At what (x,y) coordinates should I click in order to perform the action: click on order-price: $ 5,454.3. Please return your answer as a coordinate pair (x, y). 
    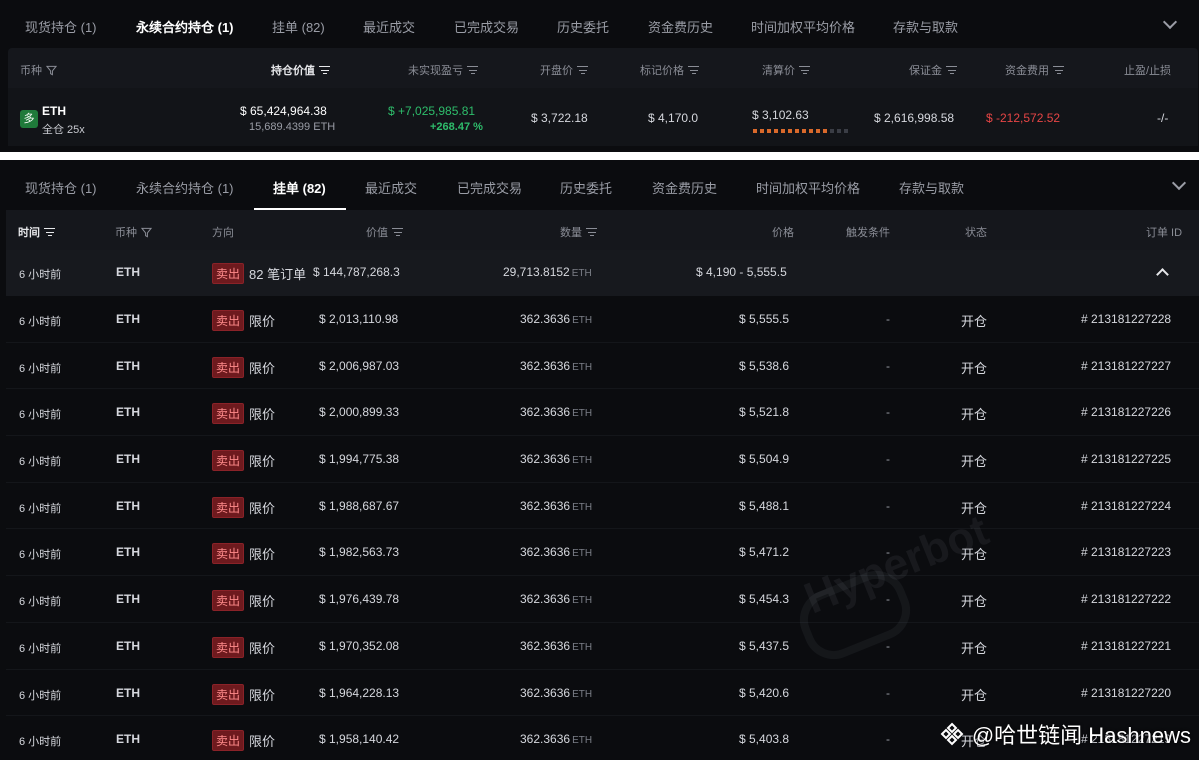
    Looking at the image, I should click on (764, 599).